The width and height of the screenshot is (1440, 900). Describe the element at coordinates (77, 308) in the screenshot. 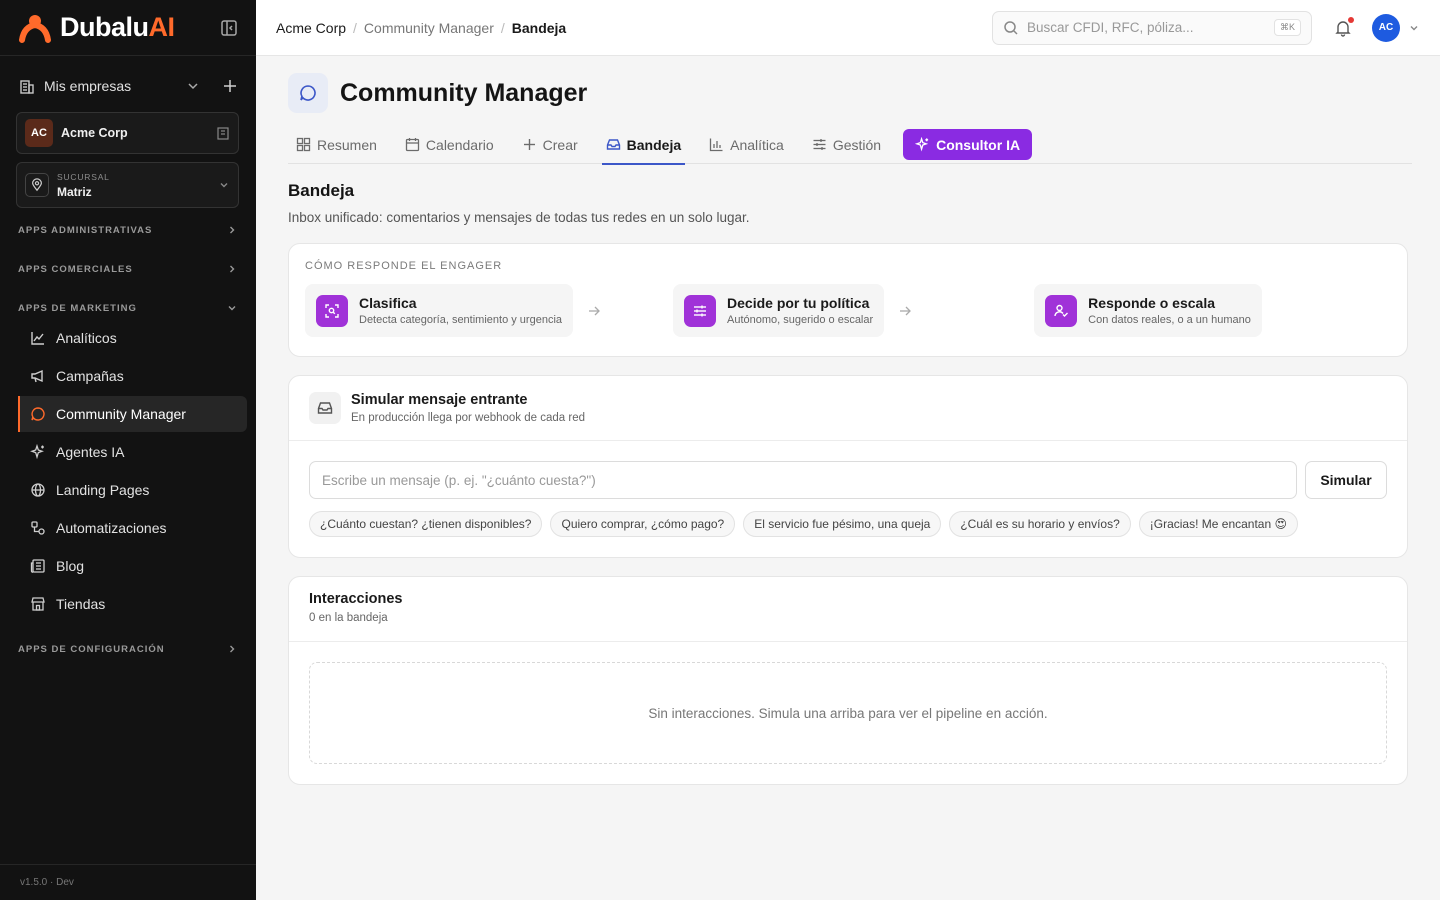

I see `section-marketing-label: APPS DE MARKETING` at that location.